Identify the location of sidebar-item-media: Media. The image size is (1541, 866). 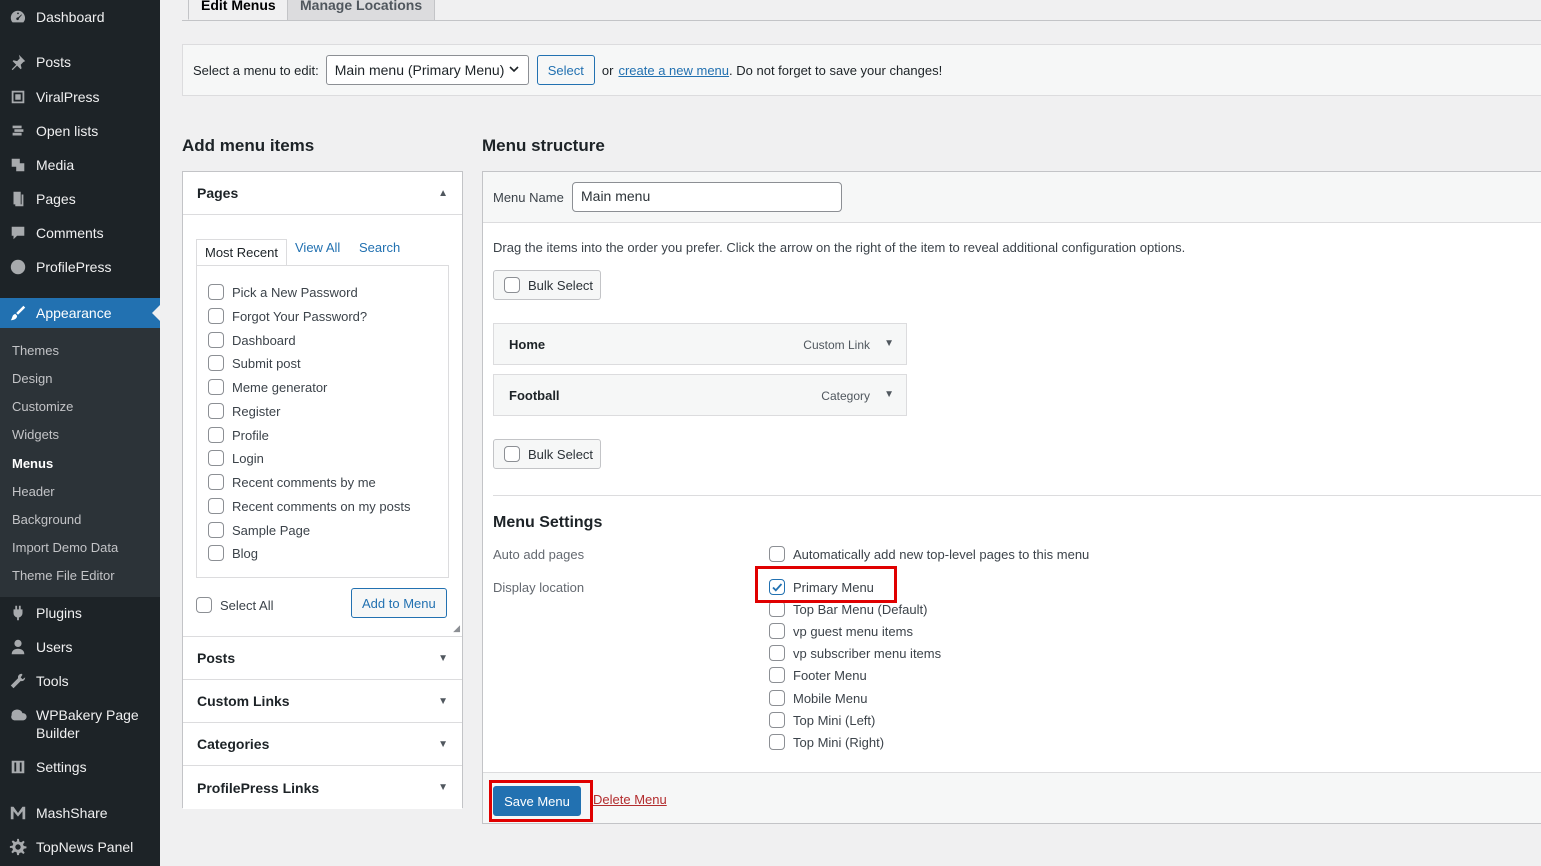
(80, 165).